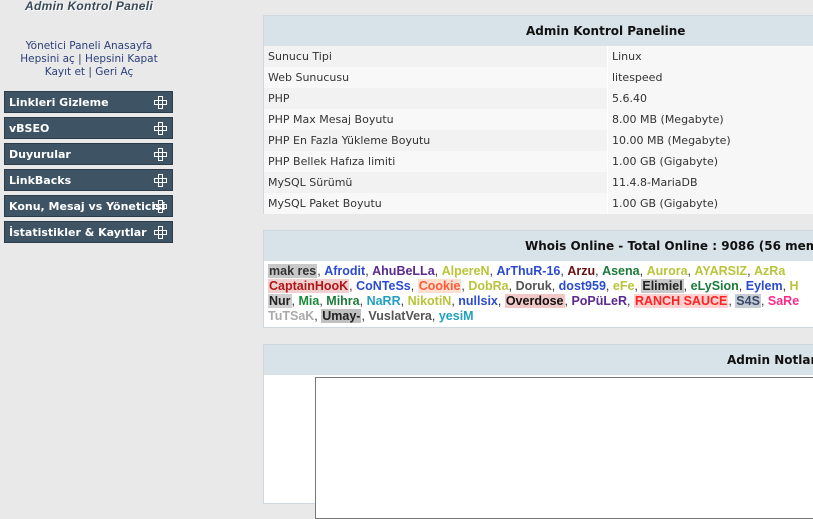 The image size is (813, 519). I want to click on sidebar-item-statistics-logs: İstatistikler & Kayıtlar, so click(88, 232).